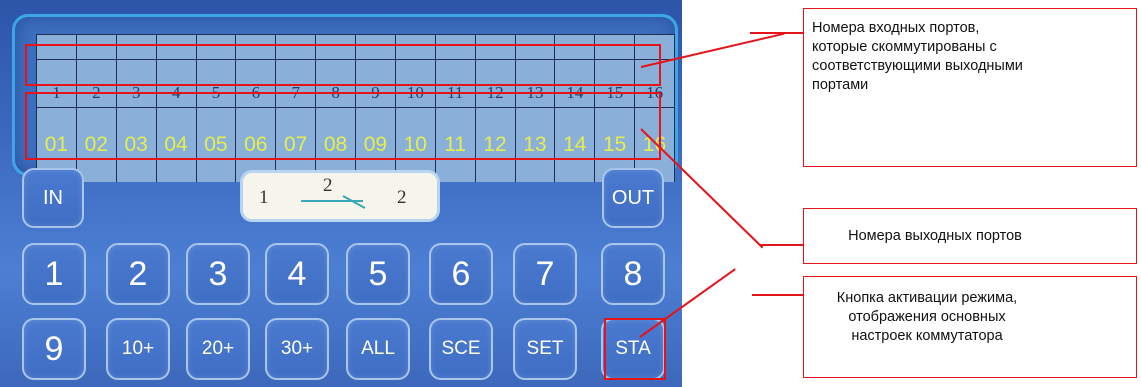 Image resolution: width=1141 pixels, height=387 pixels. Describe the element at coordinates (615, 84) in the screenshot. I see `input-port-cell: 15` at that location.